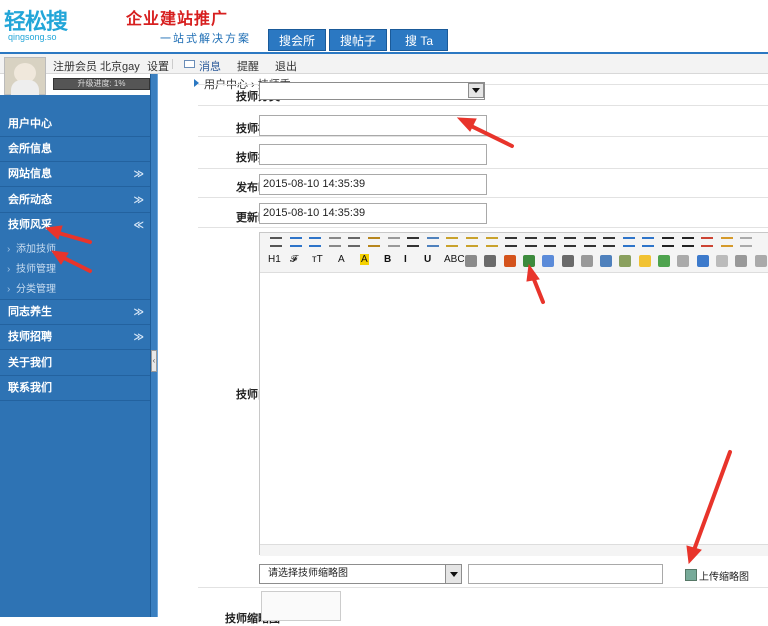 The height and width of the screenshot is (626, 768). Describe the element at coordinates (393, 242) in the screenshot. I see `code-icon` at that location.